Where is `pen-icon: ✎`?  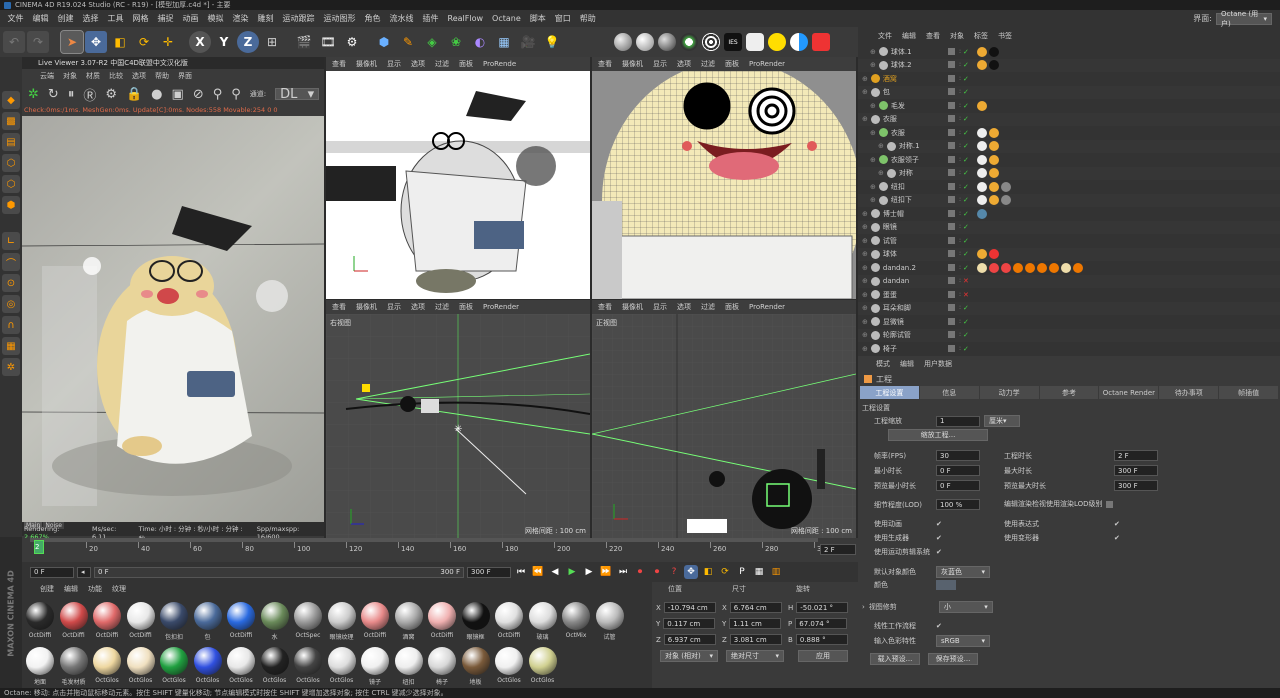 pen-icon: ✎ is located at coordinates (408, 42).